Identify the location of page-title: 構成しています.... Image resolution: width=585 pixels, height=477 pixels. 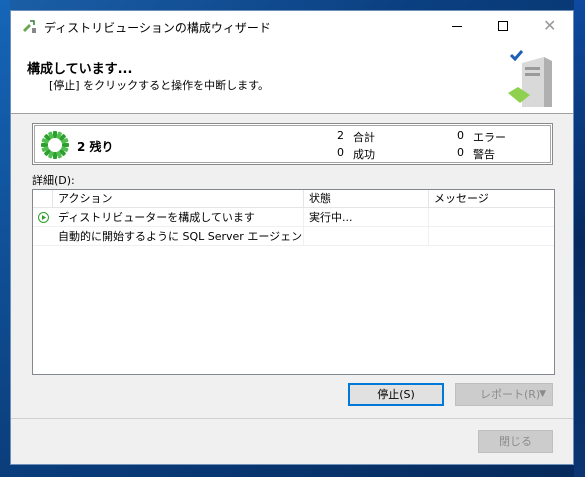
(80, 69).